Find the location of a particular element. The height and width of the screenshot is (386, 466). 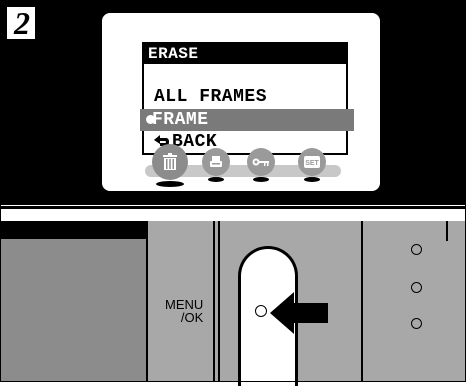

menu-item-all-frames: ALL FRAMES is located at coordinates (210, 97).